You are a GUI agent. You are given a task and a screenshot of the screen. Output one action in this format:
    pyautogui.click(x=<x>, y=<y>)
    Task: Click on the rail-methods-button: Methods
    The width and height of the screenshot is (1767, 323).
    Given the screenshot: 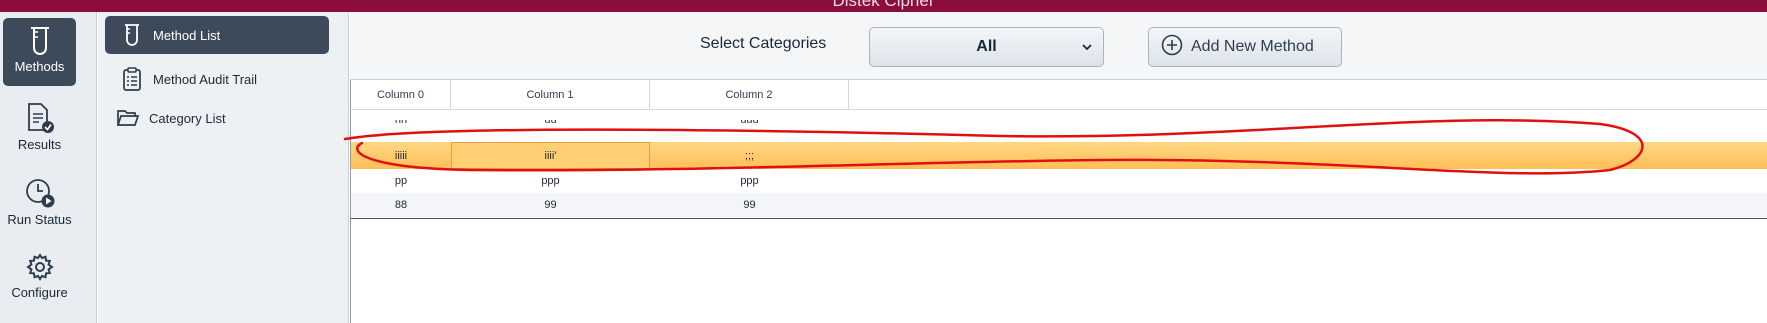 What is the action you would take?
    pyautogui.click(x=39, y=52)
    